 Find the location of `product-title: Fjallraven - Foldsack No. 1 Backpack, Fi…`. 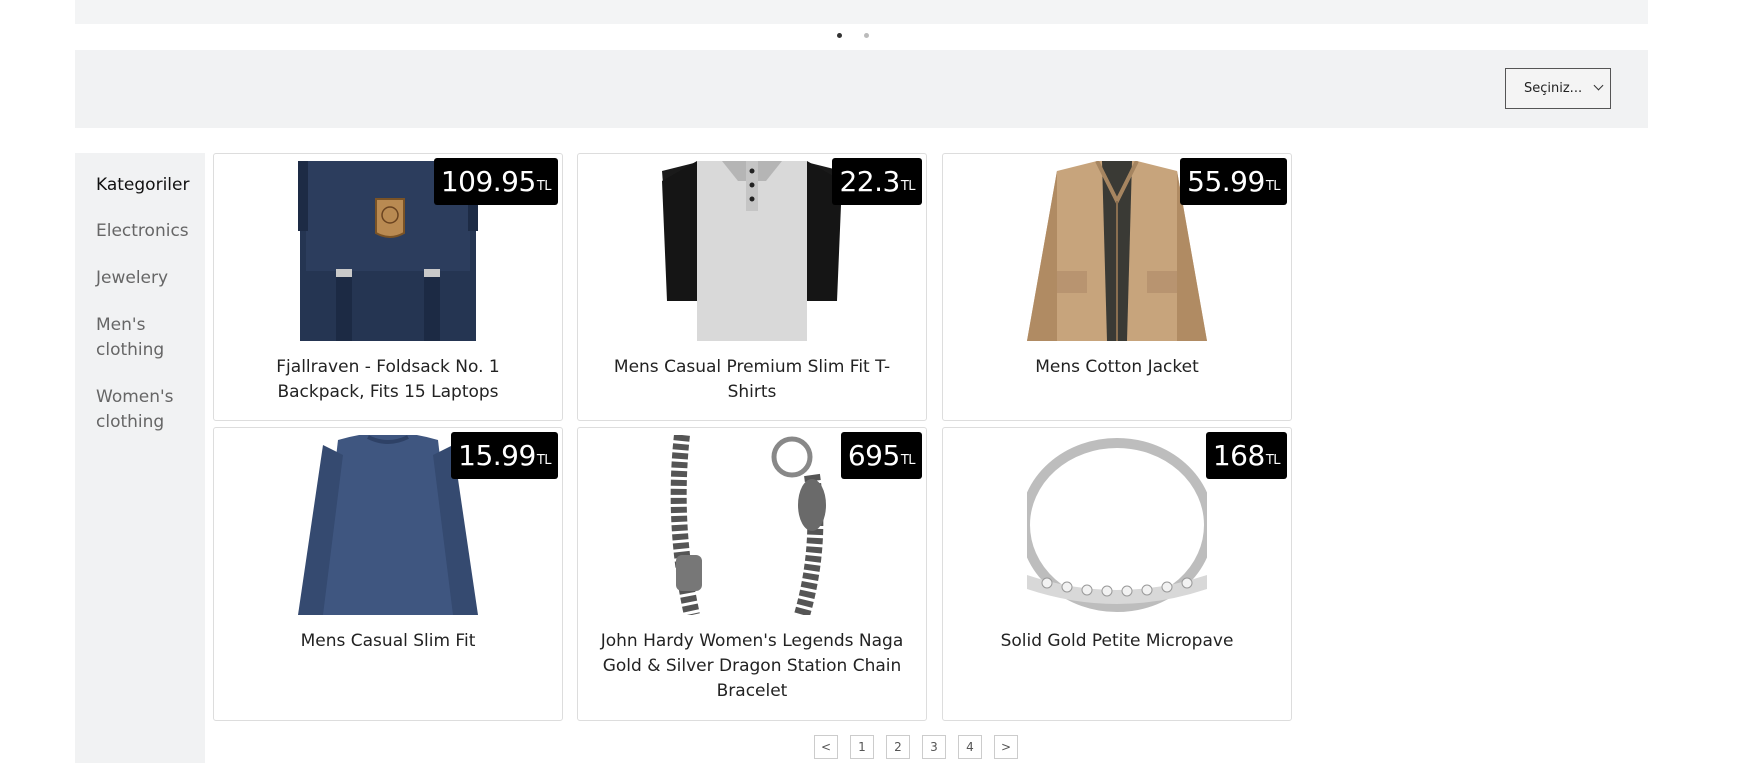

product-title: Fjallraven - Foldsack No. 1 Backpack, Fi… is located at coordinates (388, 379).